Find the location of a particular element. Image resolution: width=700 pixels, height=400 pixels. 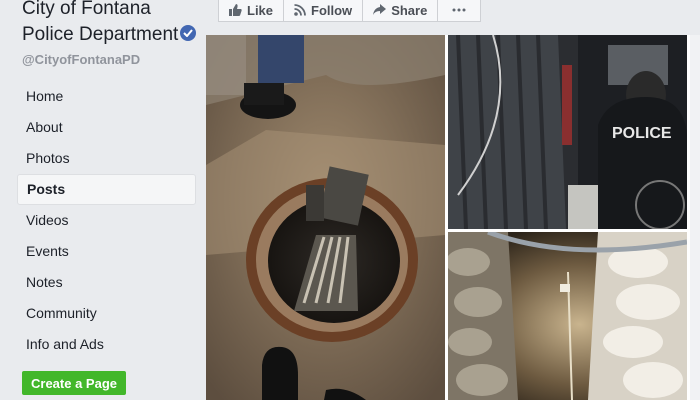

like-button: Like is located at coordinates (252, 10).